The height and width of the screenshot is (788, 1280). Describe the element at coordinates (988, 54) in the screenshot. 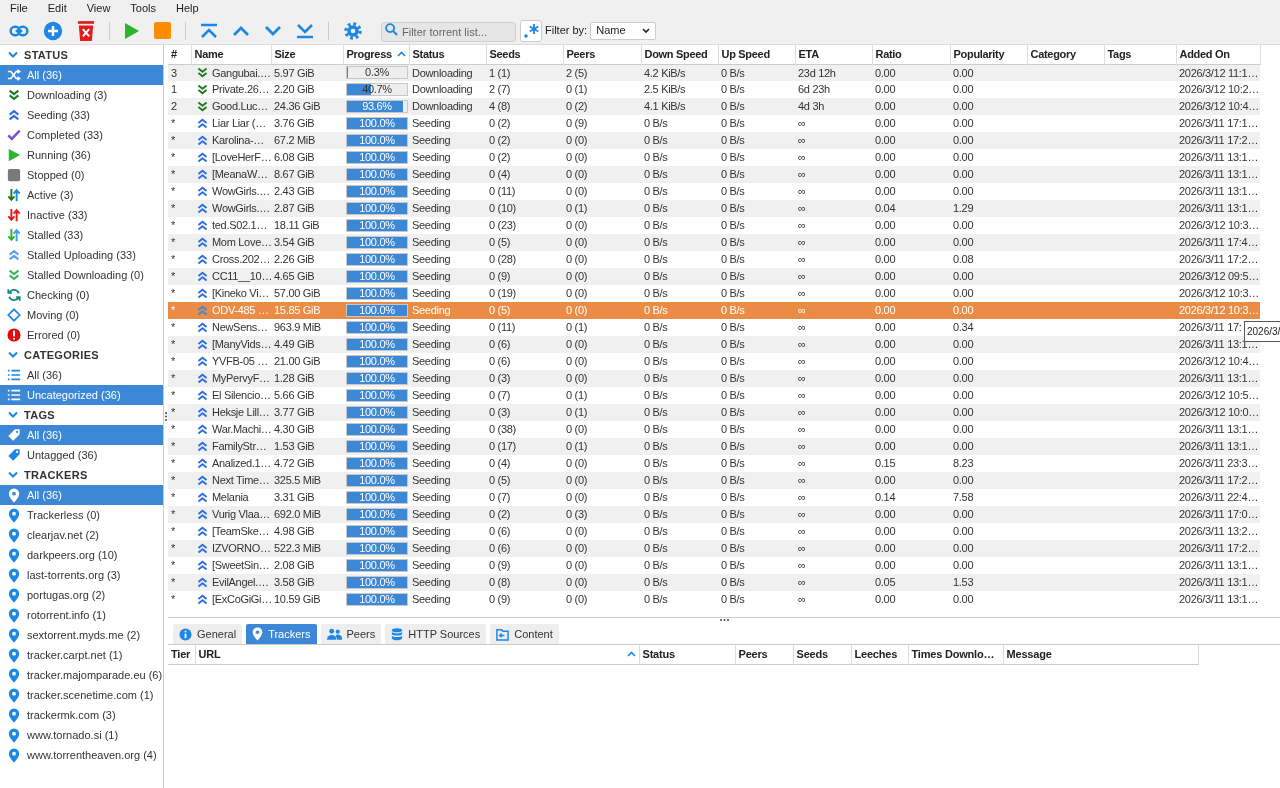

I see `column-header: Popularity` at that location.